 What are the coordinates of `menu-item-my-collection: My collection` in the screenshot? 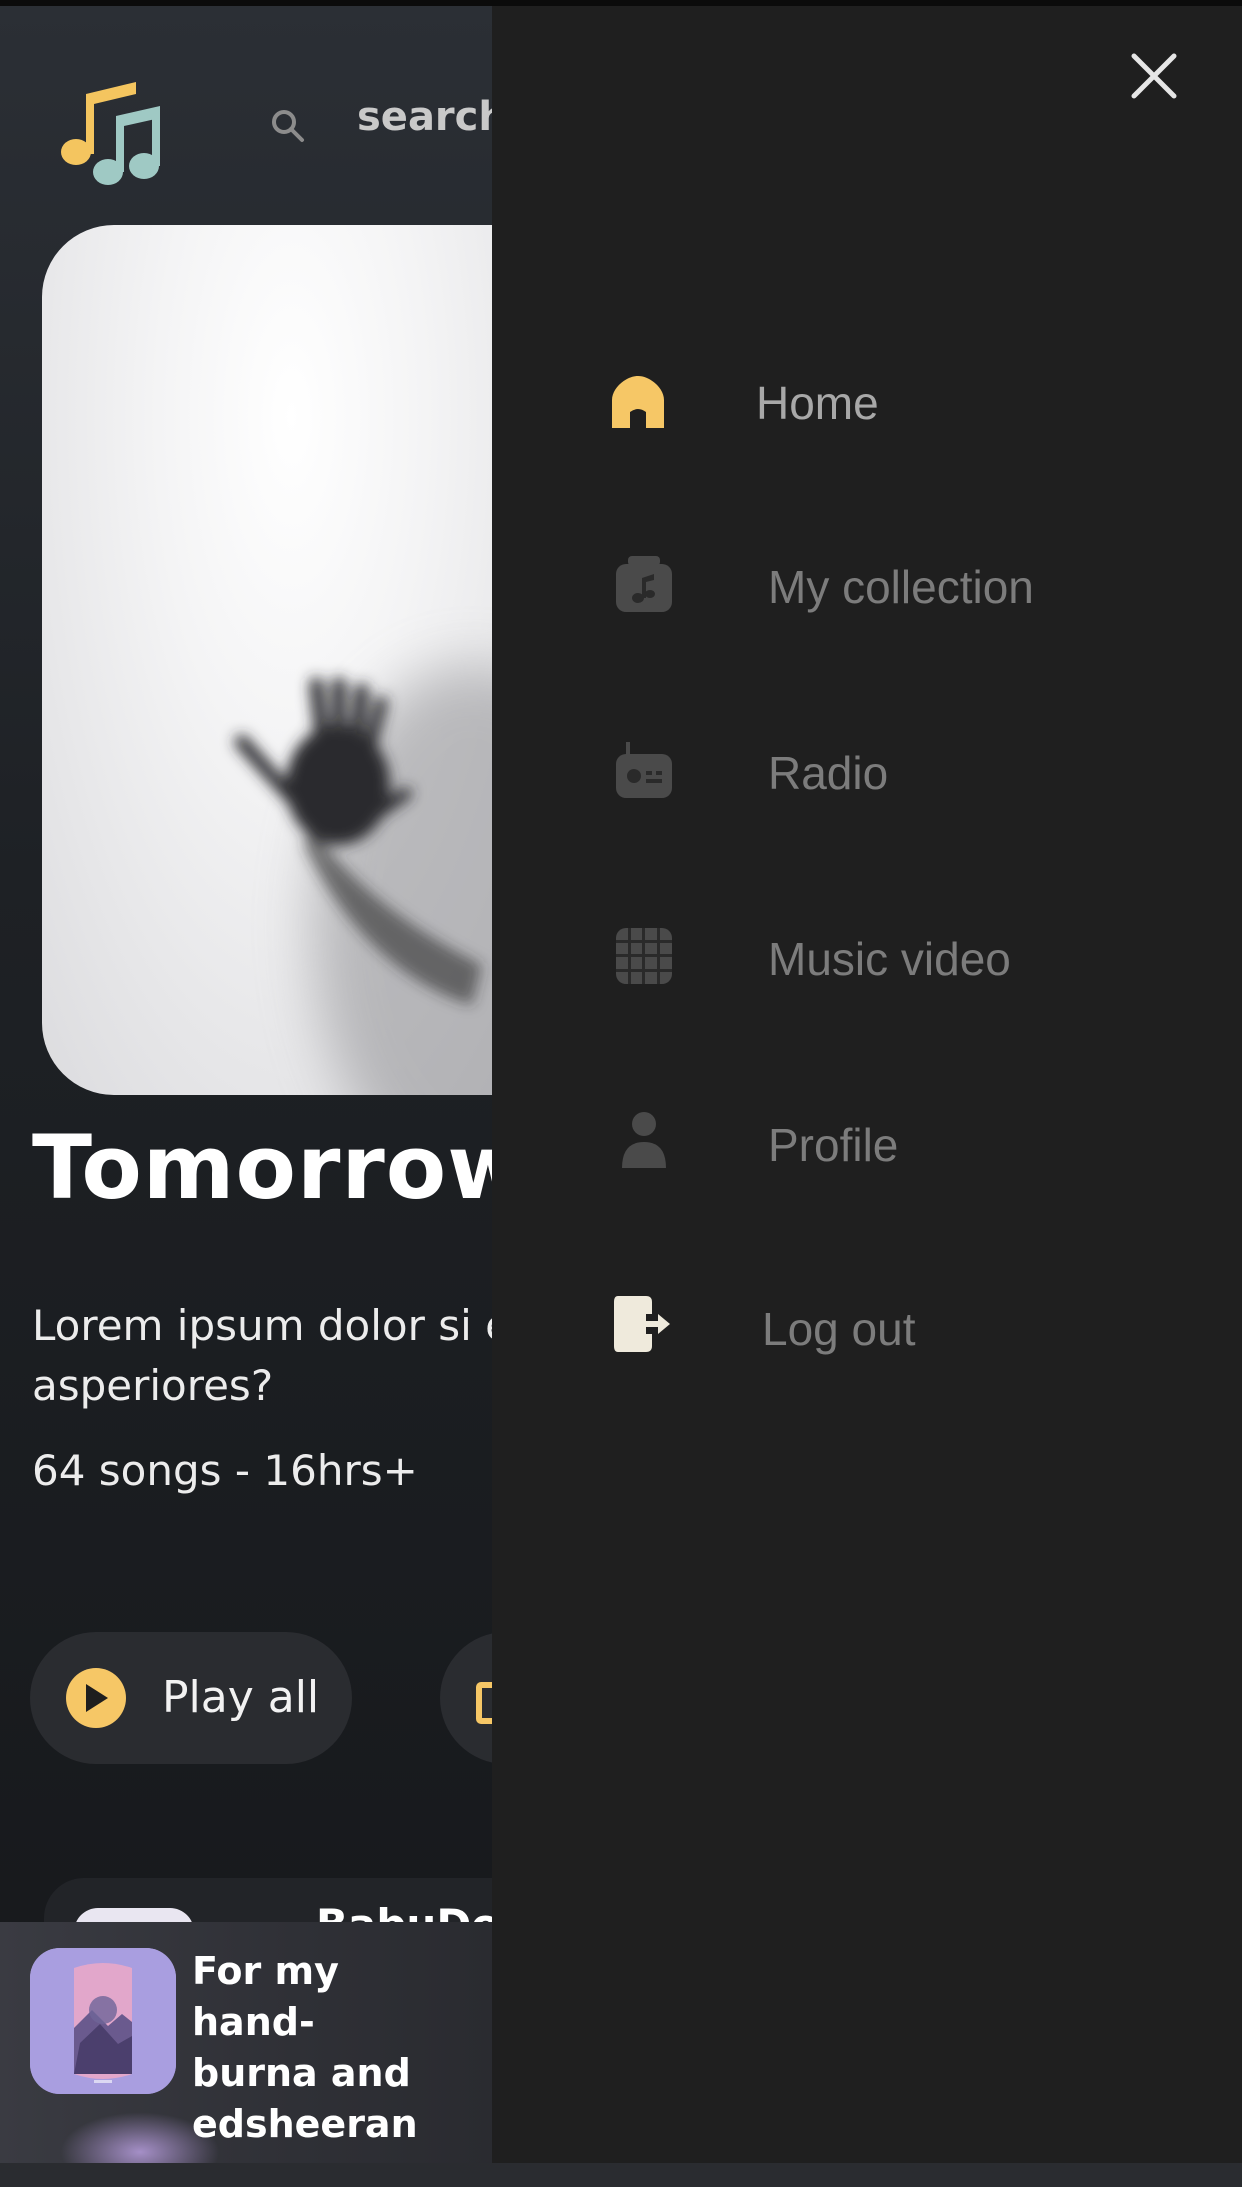 It's located at (867, 586).